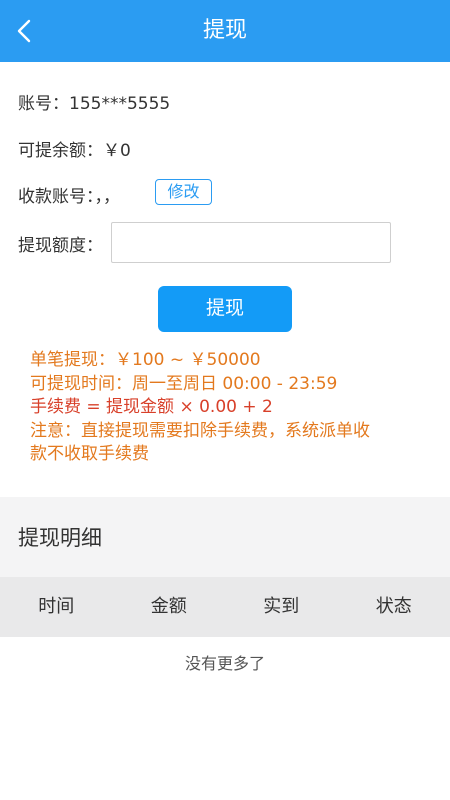 Image resolution: width=450 pixels, height=800 pixels. Describe the element at coordinates (56, 197) in the screenshot. I see `receive-account-label: 收款账号：` at that location.